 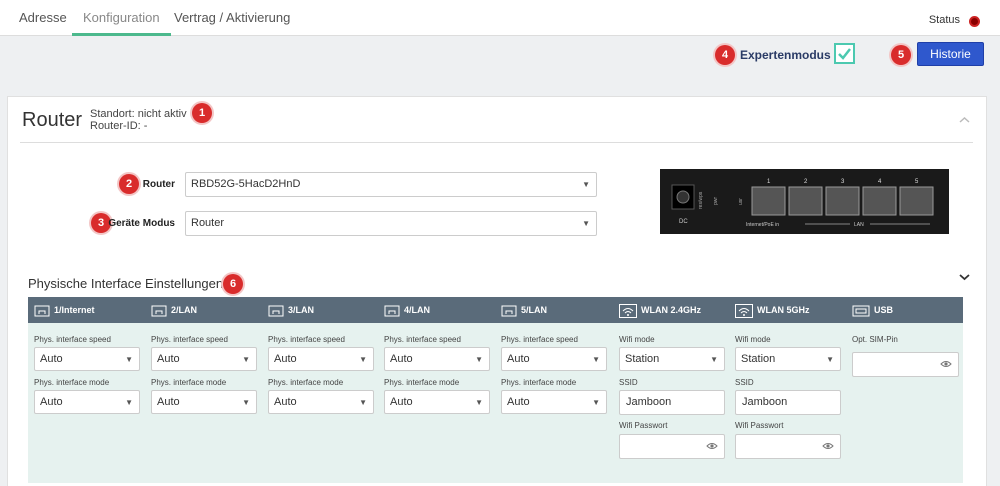 I want to click on device-mode-select: Router ▼, so click(x=391, y=223).